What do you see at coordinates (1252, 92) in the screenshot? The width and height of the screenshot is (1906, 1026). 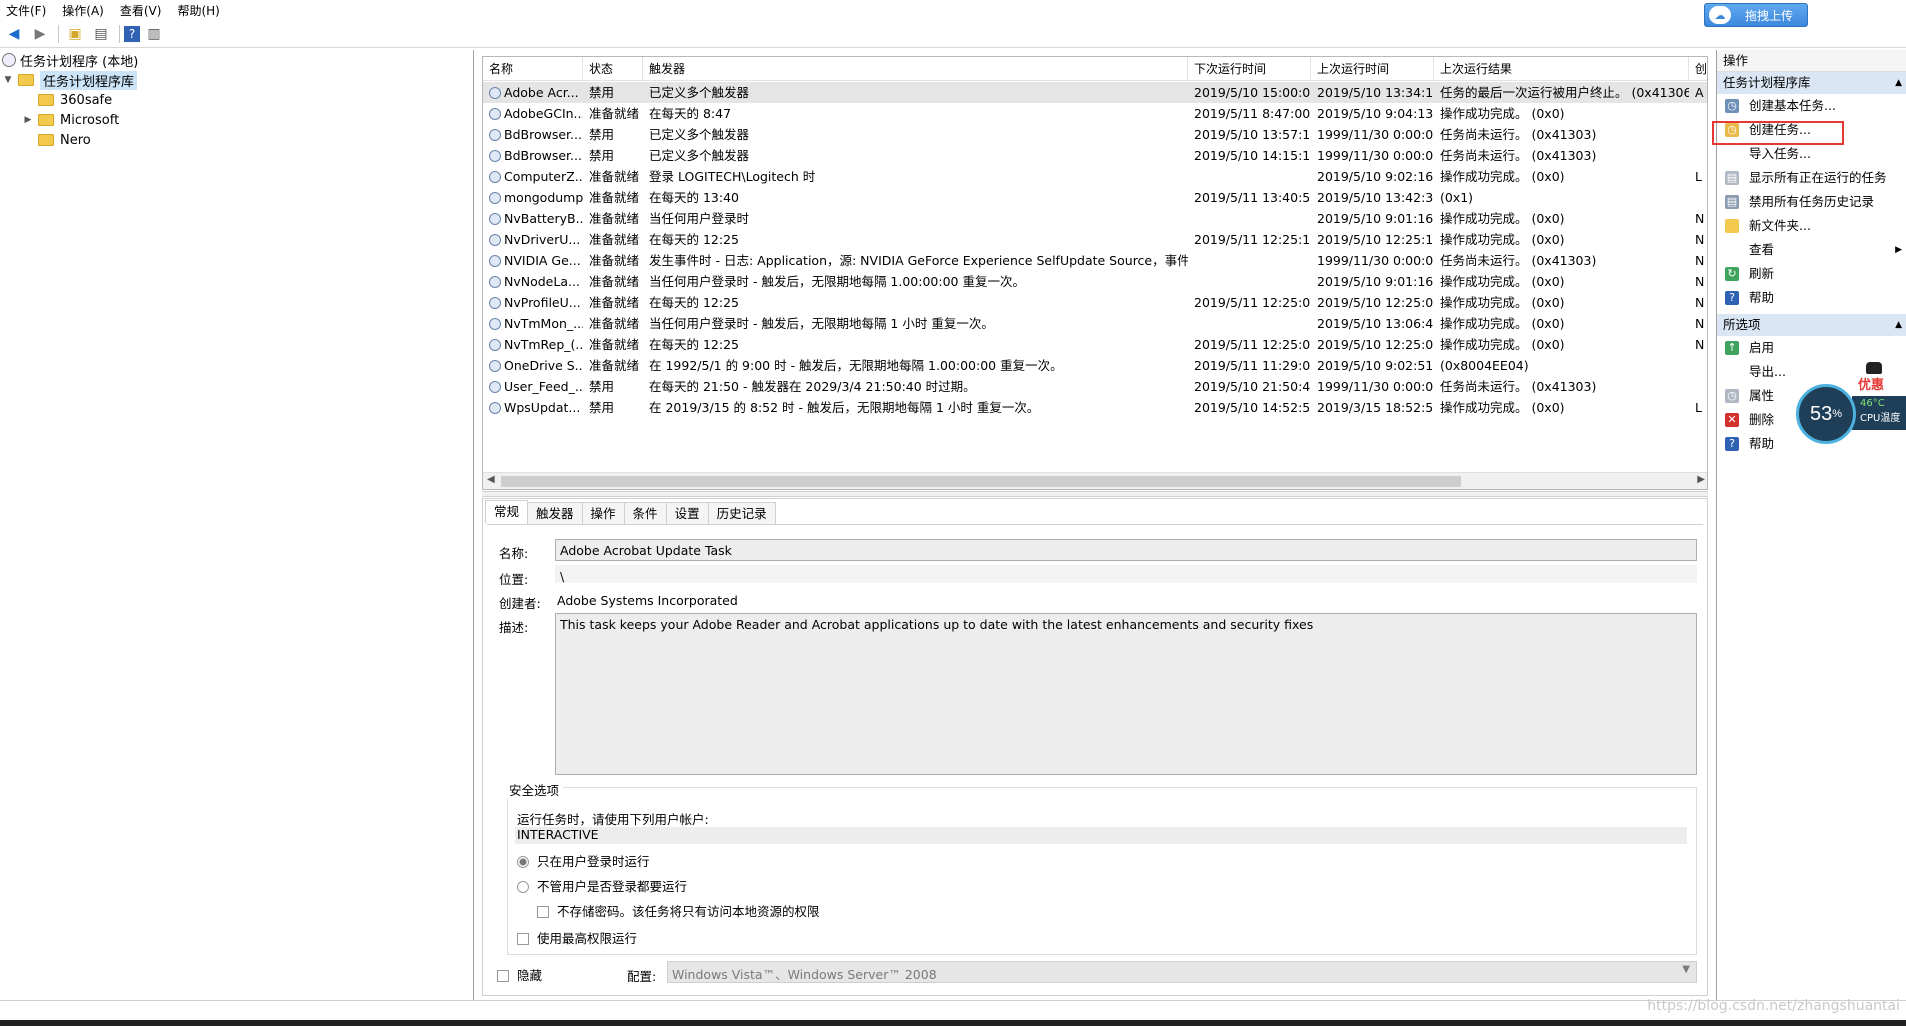 I see `cell-next-run: 2019/5/10 15:00:00` at bounding box center [1252, 92].